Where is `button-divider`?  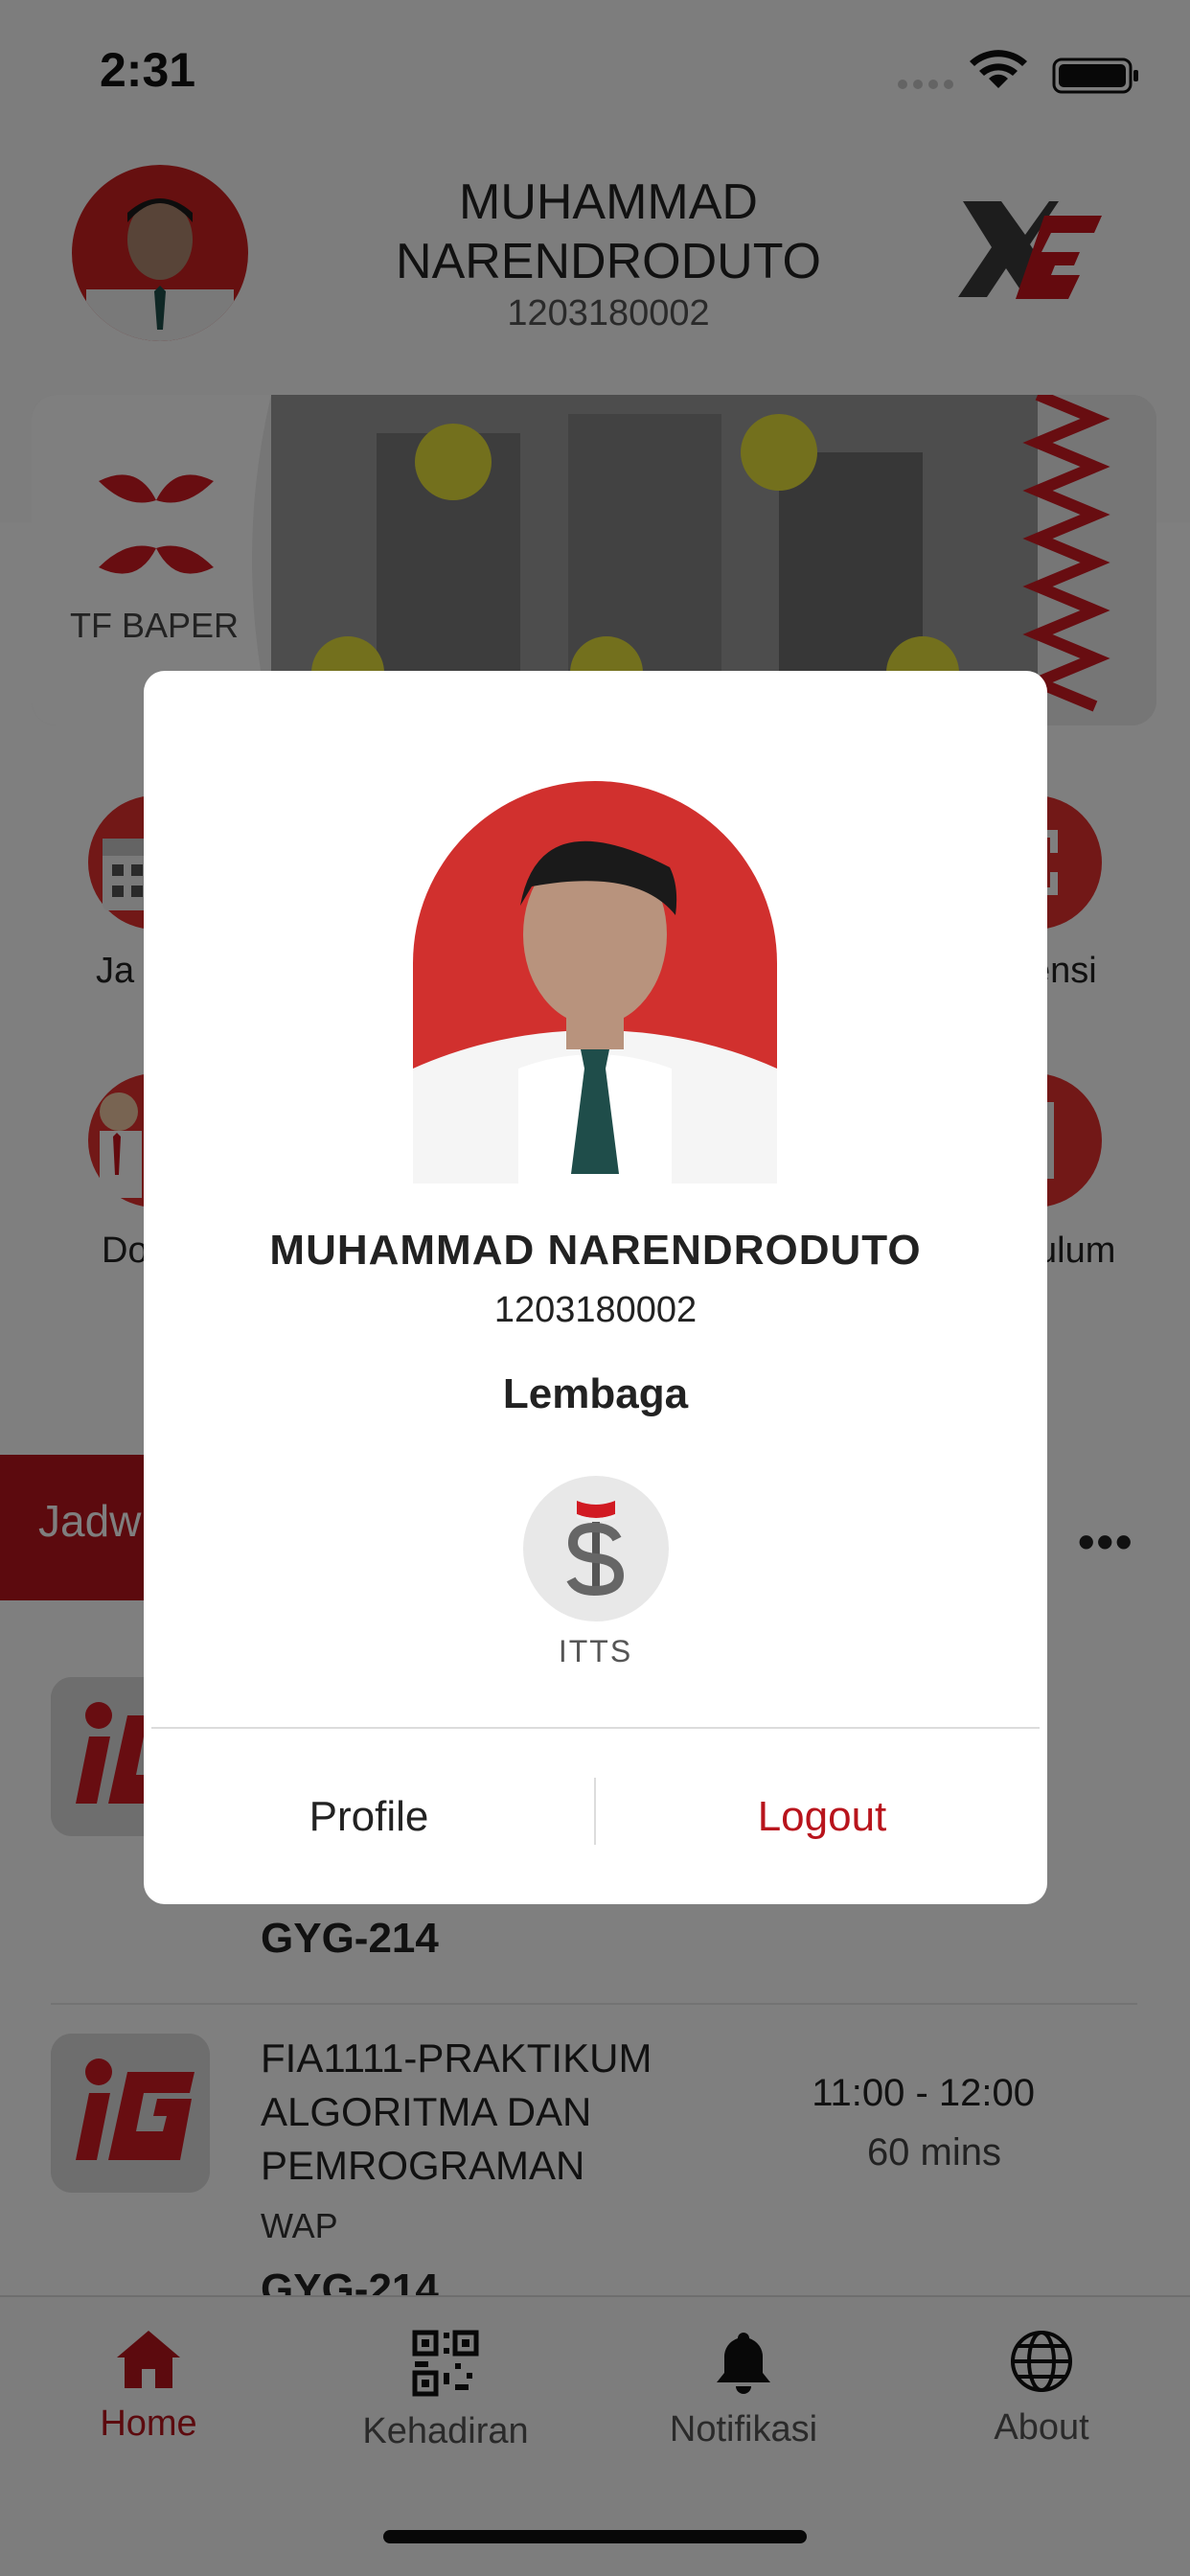 button-divider is located at coordinates (595, 1811).